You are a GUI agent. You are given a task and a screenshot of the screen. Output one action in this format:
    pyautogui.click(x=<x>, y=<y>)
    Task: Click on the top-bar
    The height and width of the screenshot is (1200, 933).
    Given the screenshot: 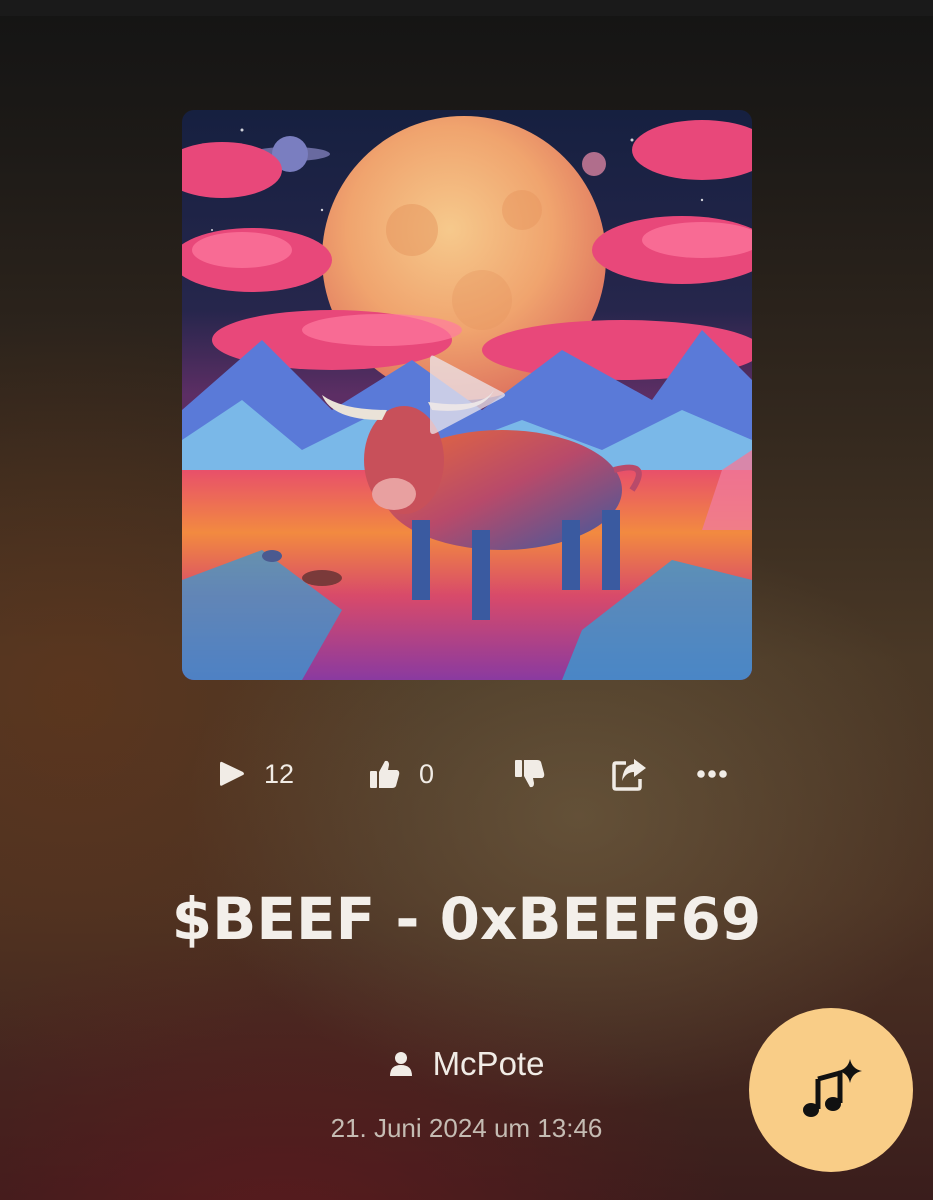 What is the action you would take?
    pyautogui.click(x=466, y=8)
    